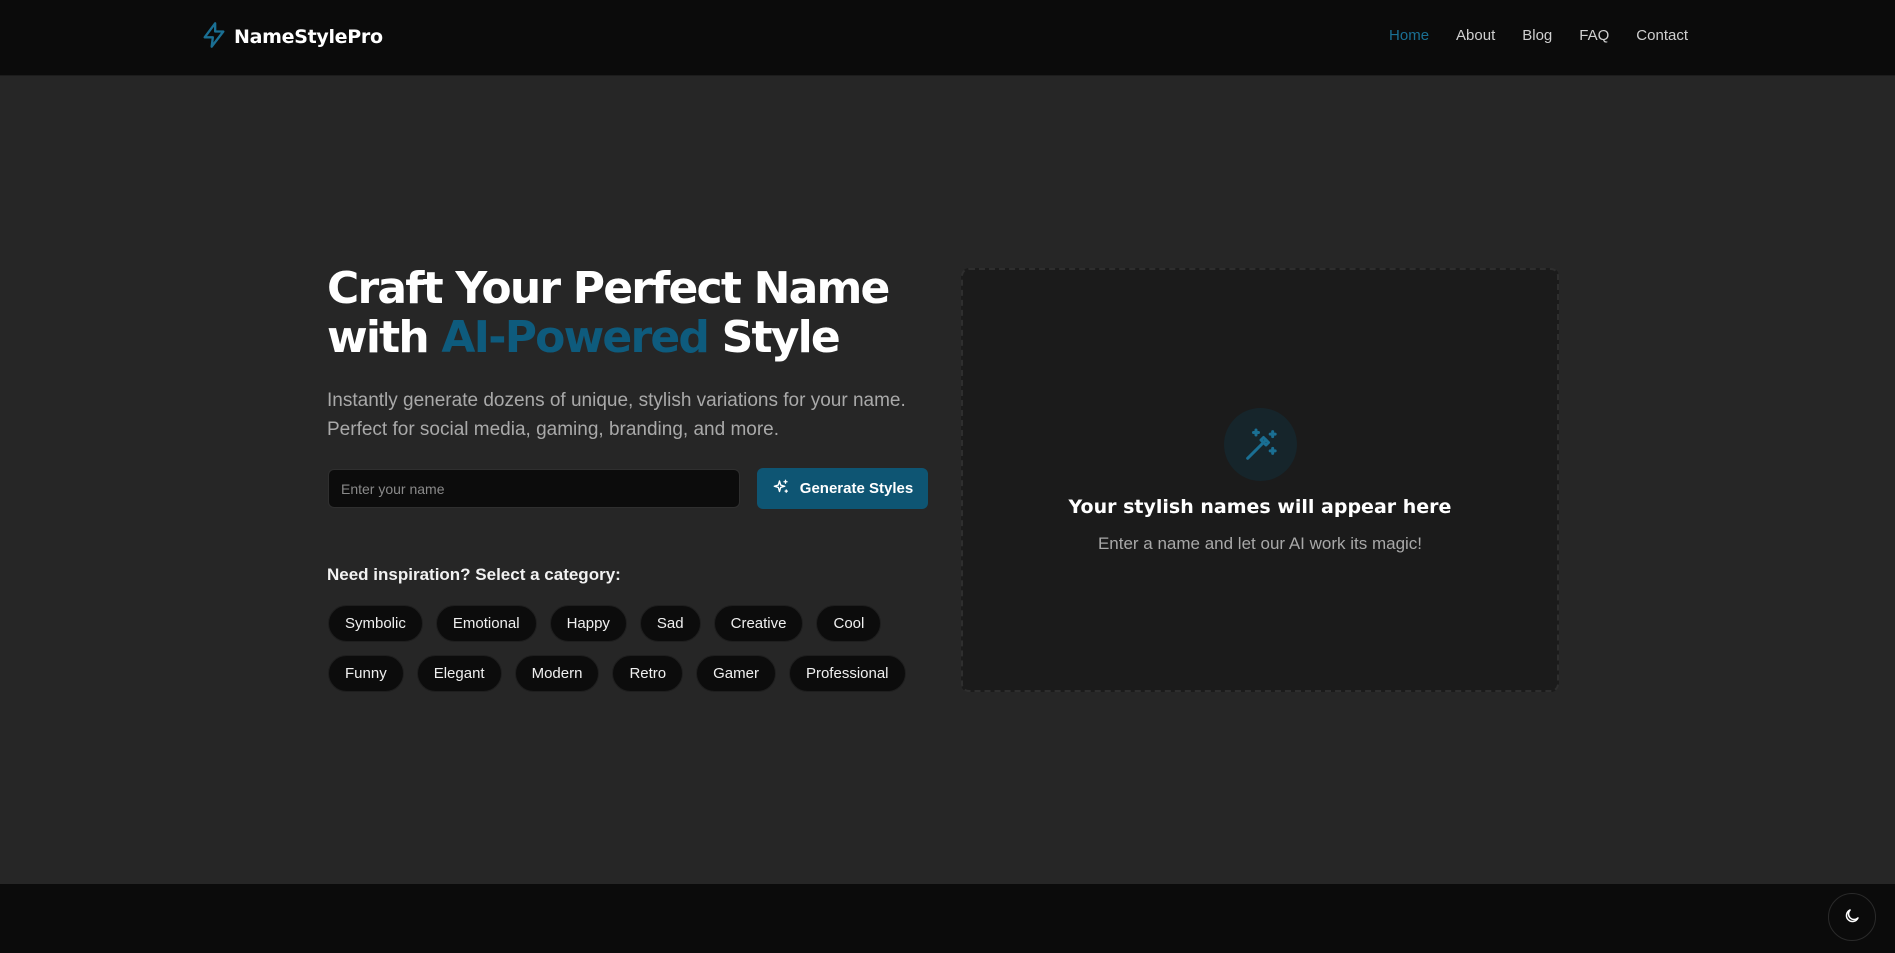  Describe the element at coordinates (375, 623) in the screenshot. I see `category-chip-symbolic: Symbolic` at that location.